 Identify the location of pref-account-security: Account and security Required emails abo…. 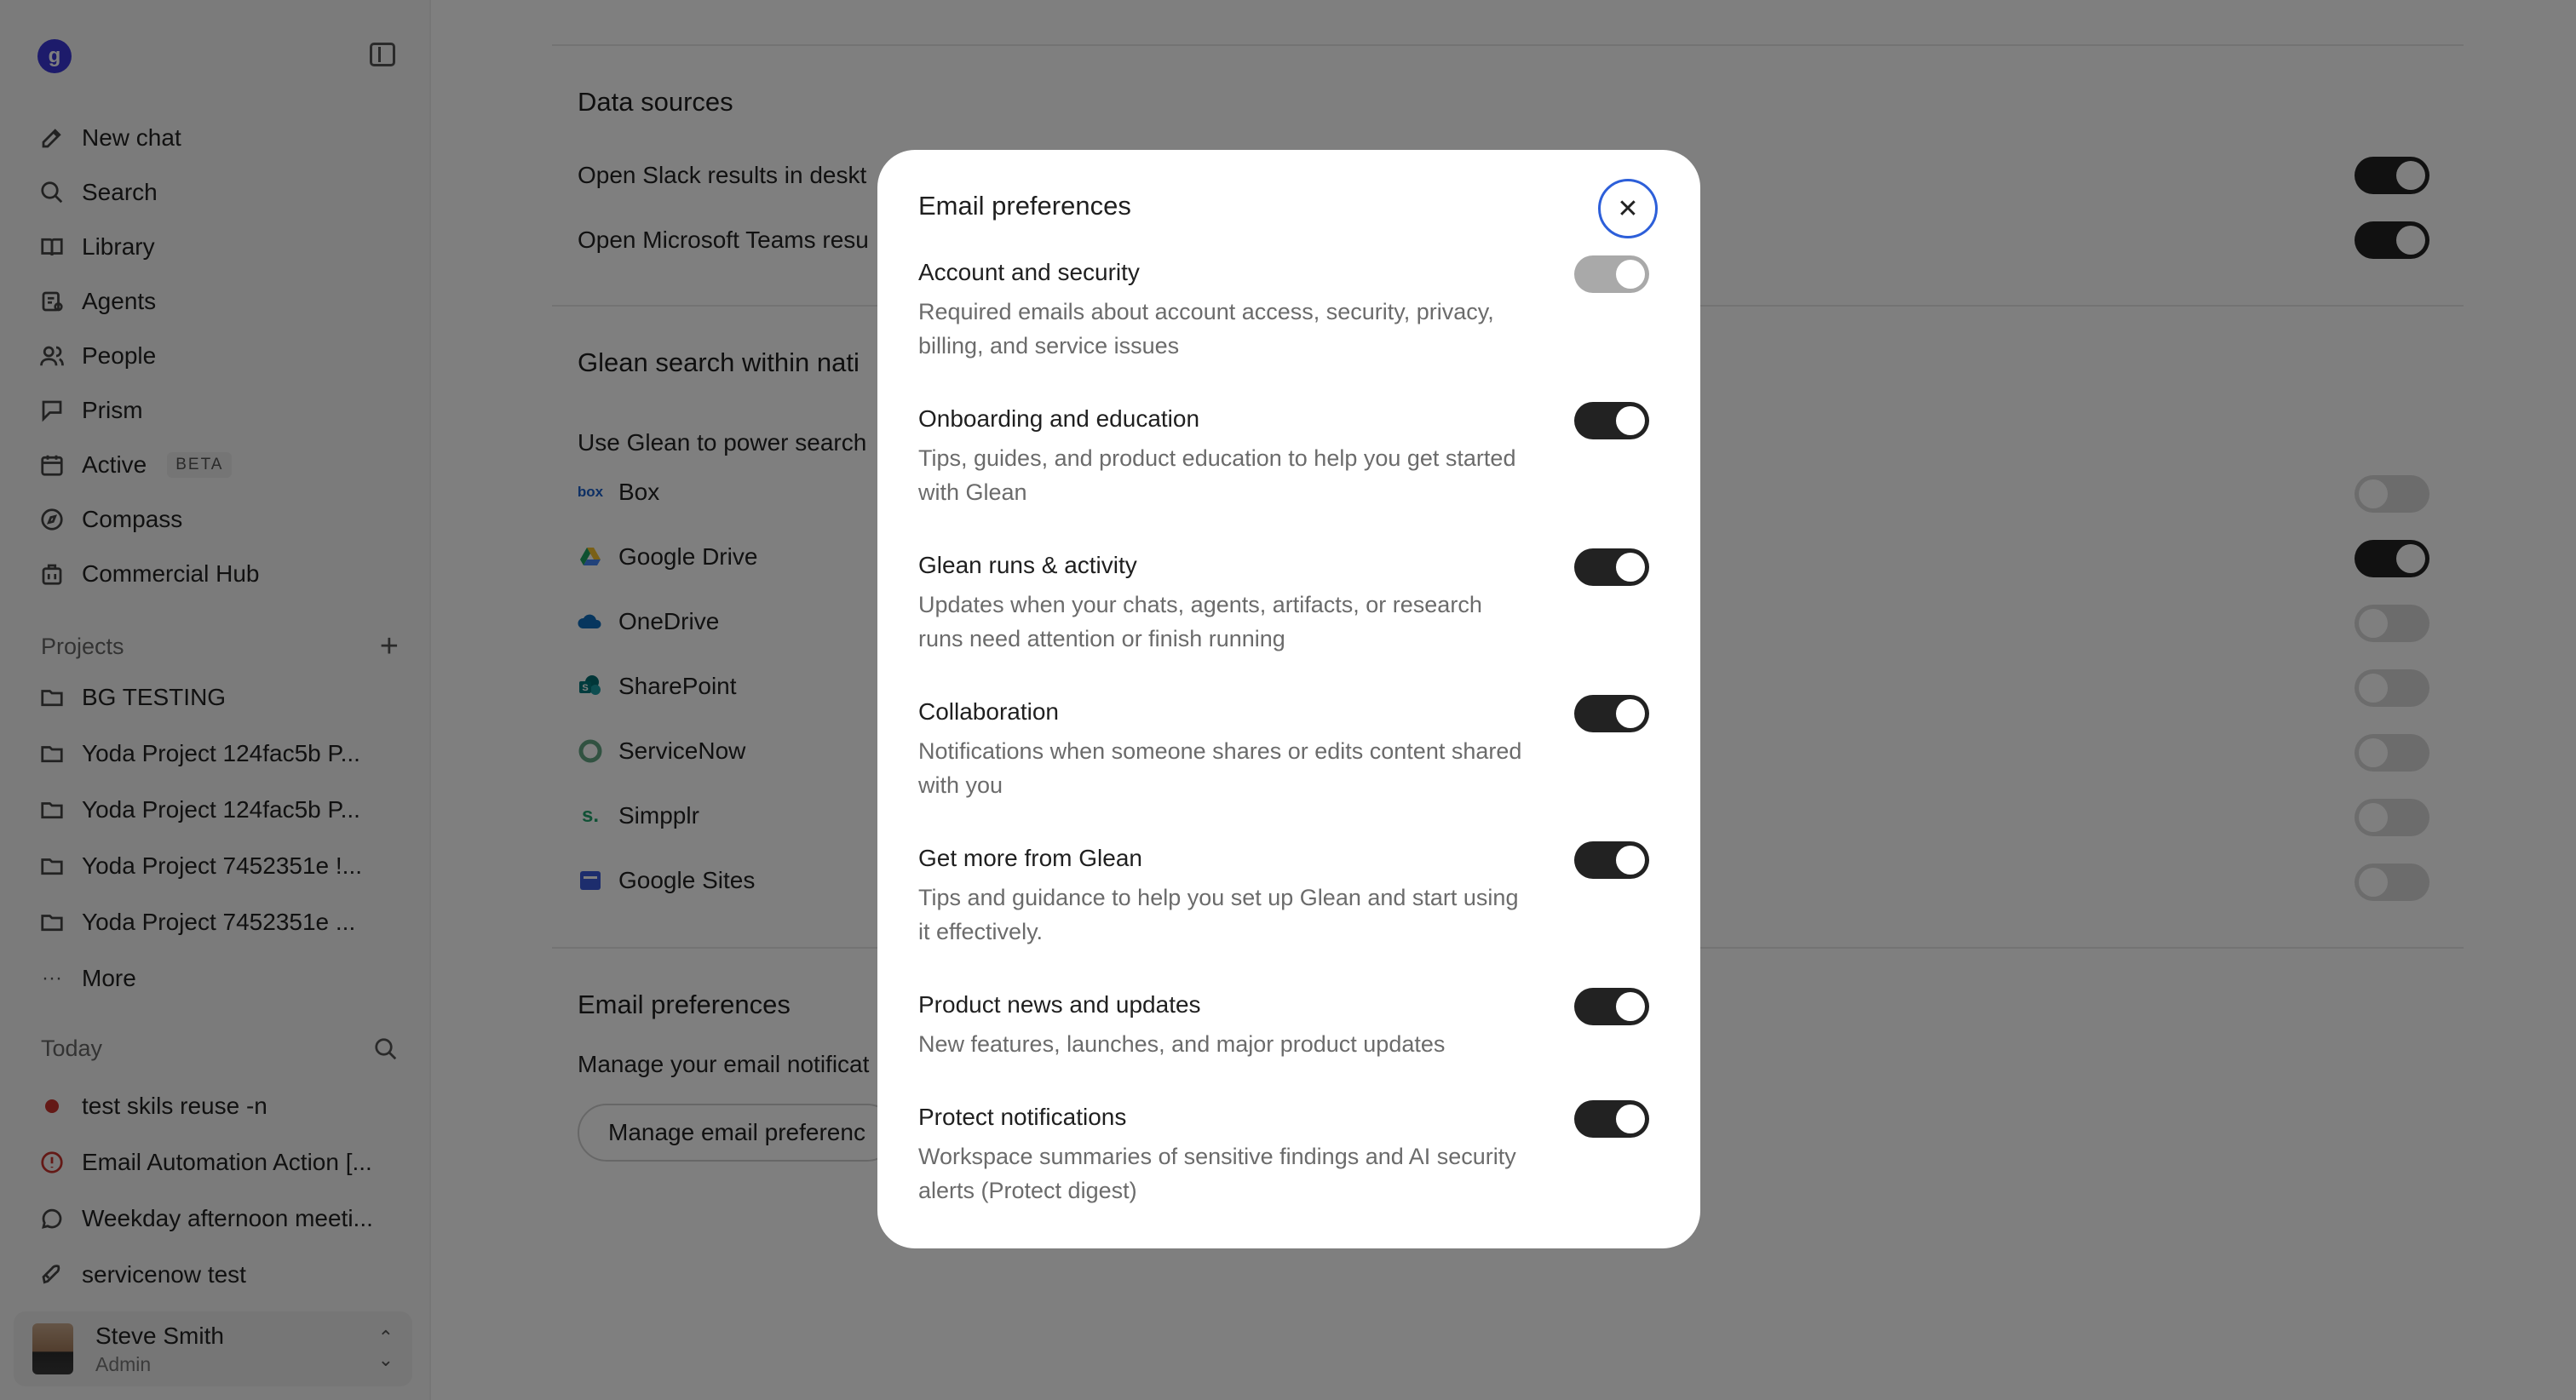
(1293, 311).